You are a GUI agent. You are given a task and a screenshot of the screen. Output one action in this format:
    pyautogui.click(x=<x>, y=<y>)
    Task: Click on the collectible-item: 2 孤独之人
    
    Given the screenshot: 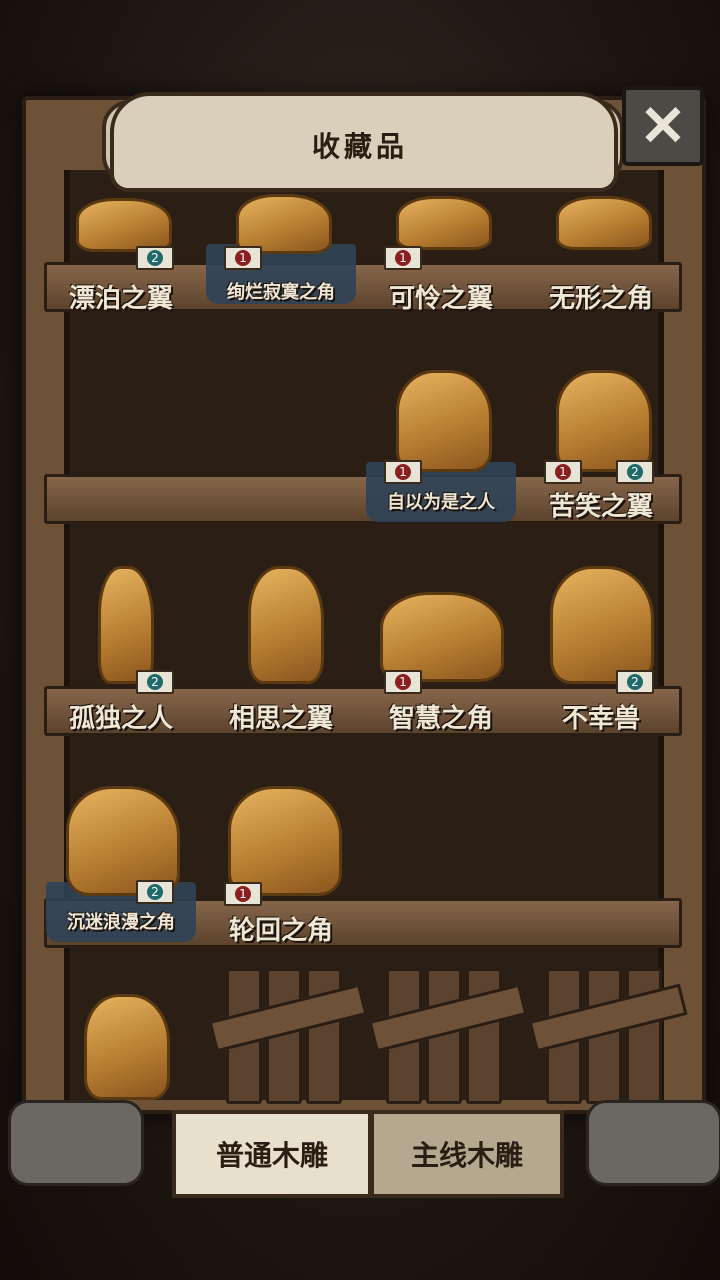 What is the action you would take?
    pyautogui.click(x=121, y=650)
    